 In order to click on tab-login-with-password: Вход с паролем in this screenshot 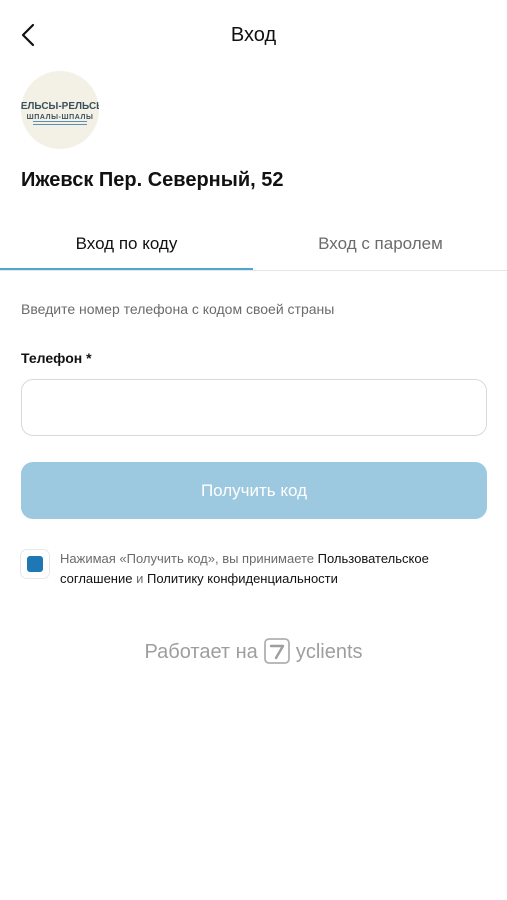, I will do `click(380, 245)`.